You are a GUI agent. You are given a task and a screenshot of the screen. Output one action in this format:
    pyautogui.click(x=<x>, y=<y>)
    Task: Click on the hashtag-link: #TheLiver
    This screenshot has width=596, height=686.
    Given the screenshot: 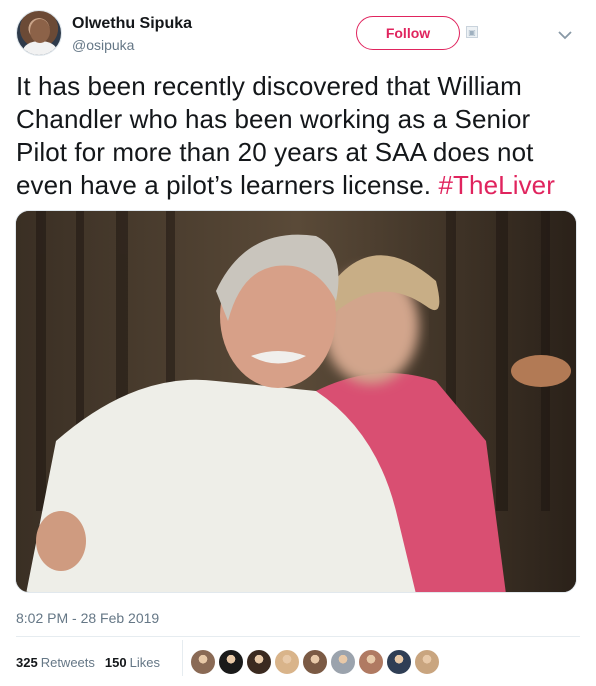 What is the action you would take?
    pyautogui.click(x=496, y=185)
    